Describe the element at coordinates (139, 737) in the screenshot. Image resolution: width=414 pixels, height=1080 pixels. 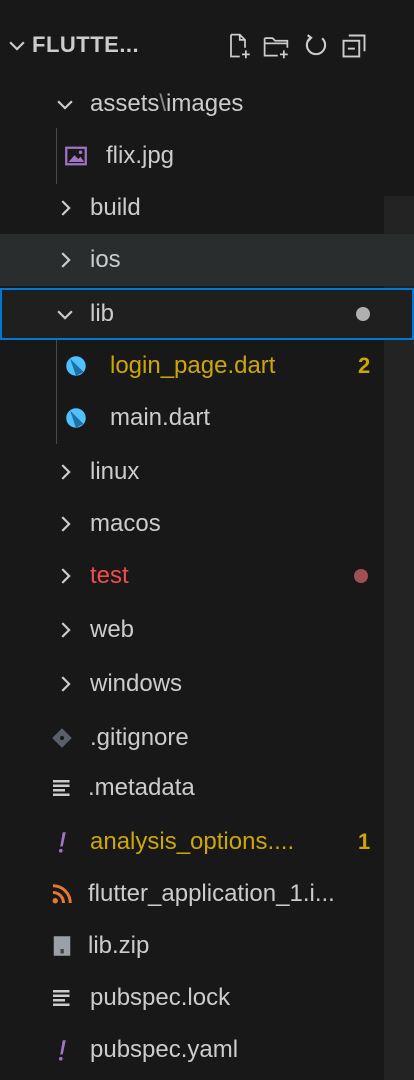
I see `file-label: .gitignore` at that location.